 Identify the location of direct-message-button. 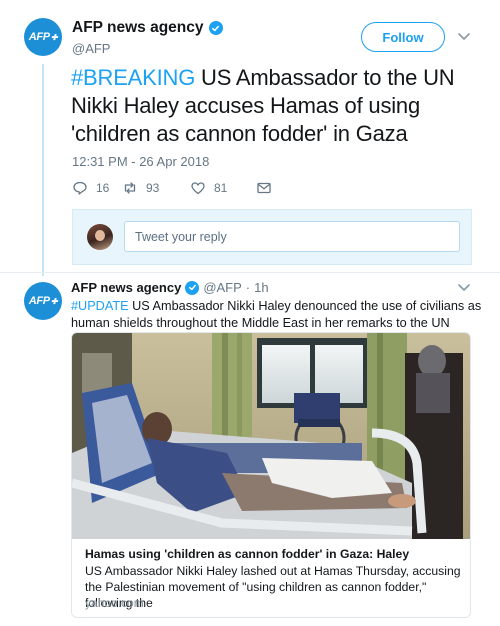
(264, 188).